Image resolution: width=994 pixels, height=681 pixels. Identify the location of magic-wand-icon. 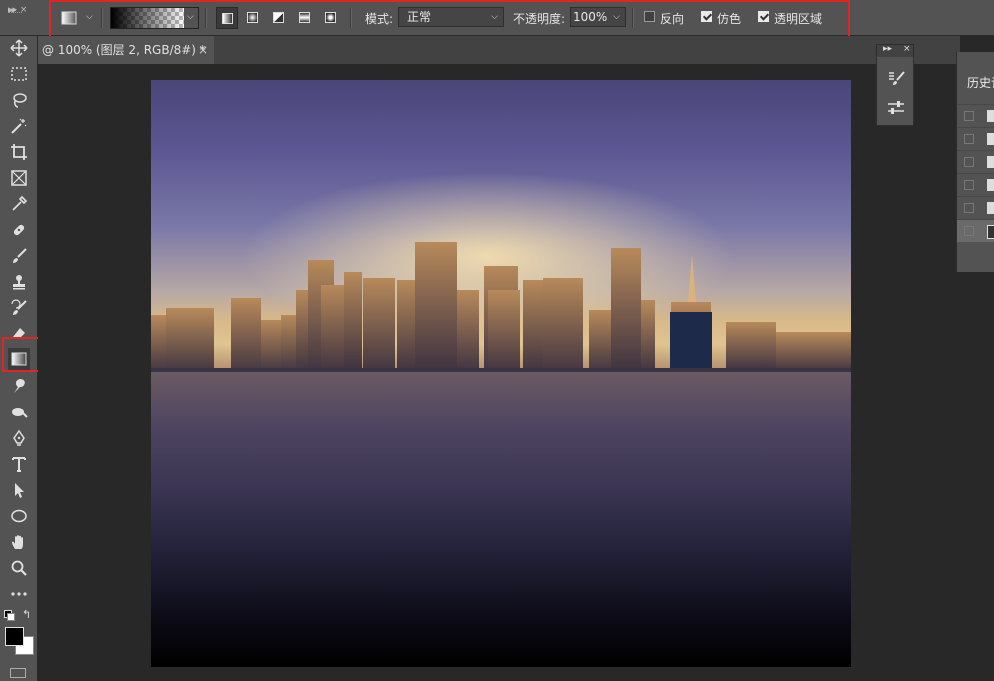
(19, 126).